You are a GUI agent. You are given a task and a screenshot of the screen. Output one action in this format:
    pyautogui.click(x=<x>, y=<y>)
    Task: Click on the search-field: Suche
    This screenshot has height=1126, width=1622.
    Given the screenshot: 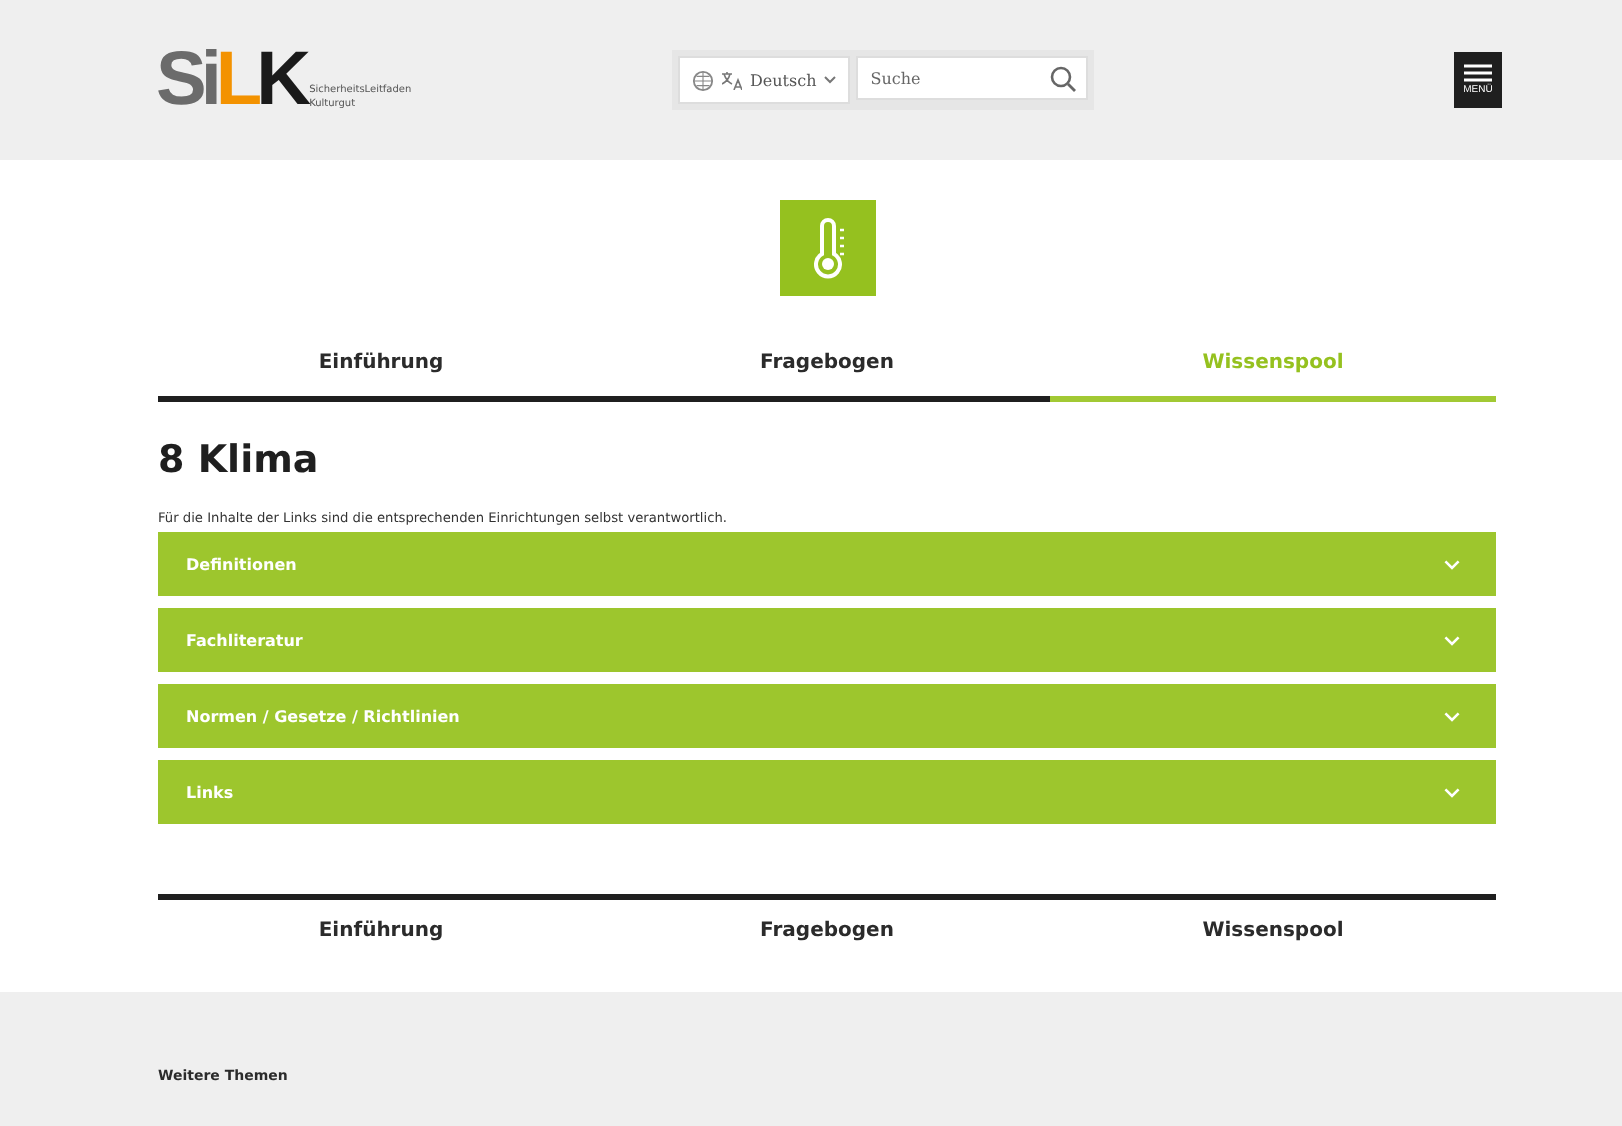 What is the action you would take?
    pyautogui.click(x=972, y=78)
    